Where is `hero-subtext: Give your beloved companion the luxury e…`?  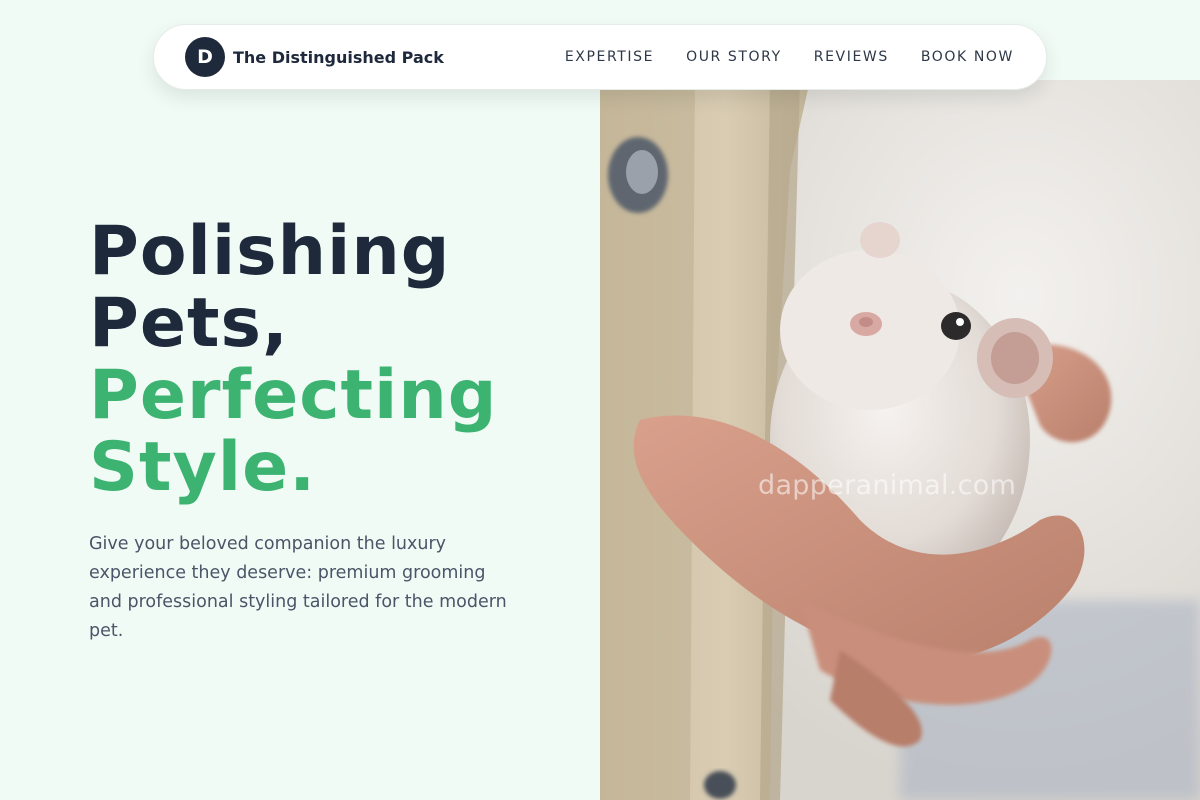
hero-subtext: Give your beloved companion the luxury e… is located at coordinates (298, 587).